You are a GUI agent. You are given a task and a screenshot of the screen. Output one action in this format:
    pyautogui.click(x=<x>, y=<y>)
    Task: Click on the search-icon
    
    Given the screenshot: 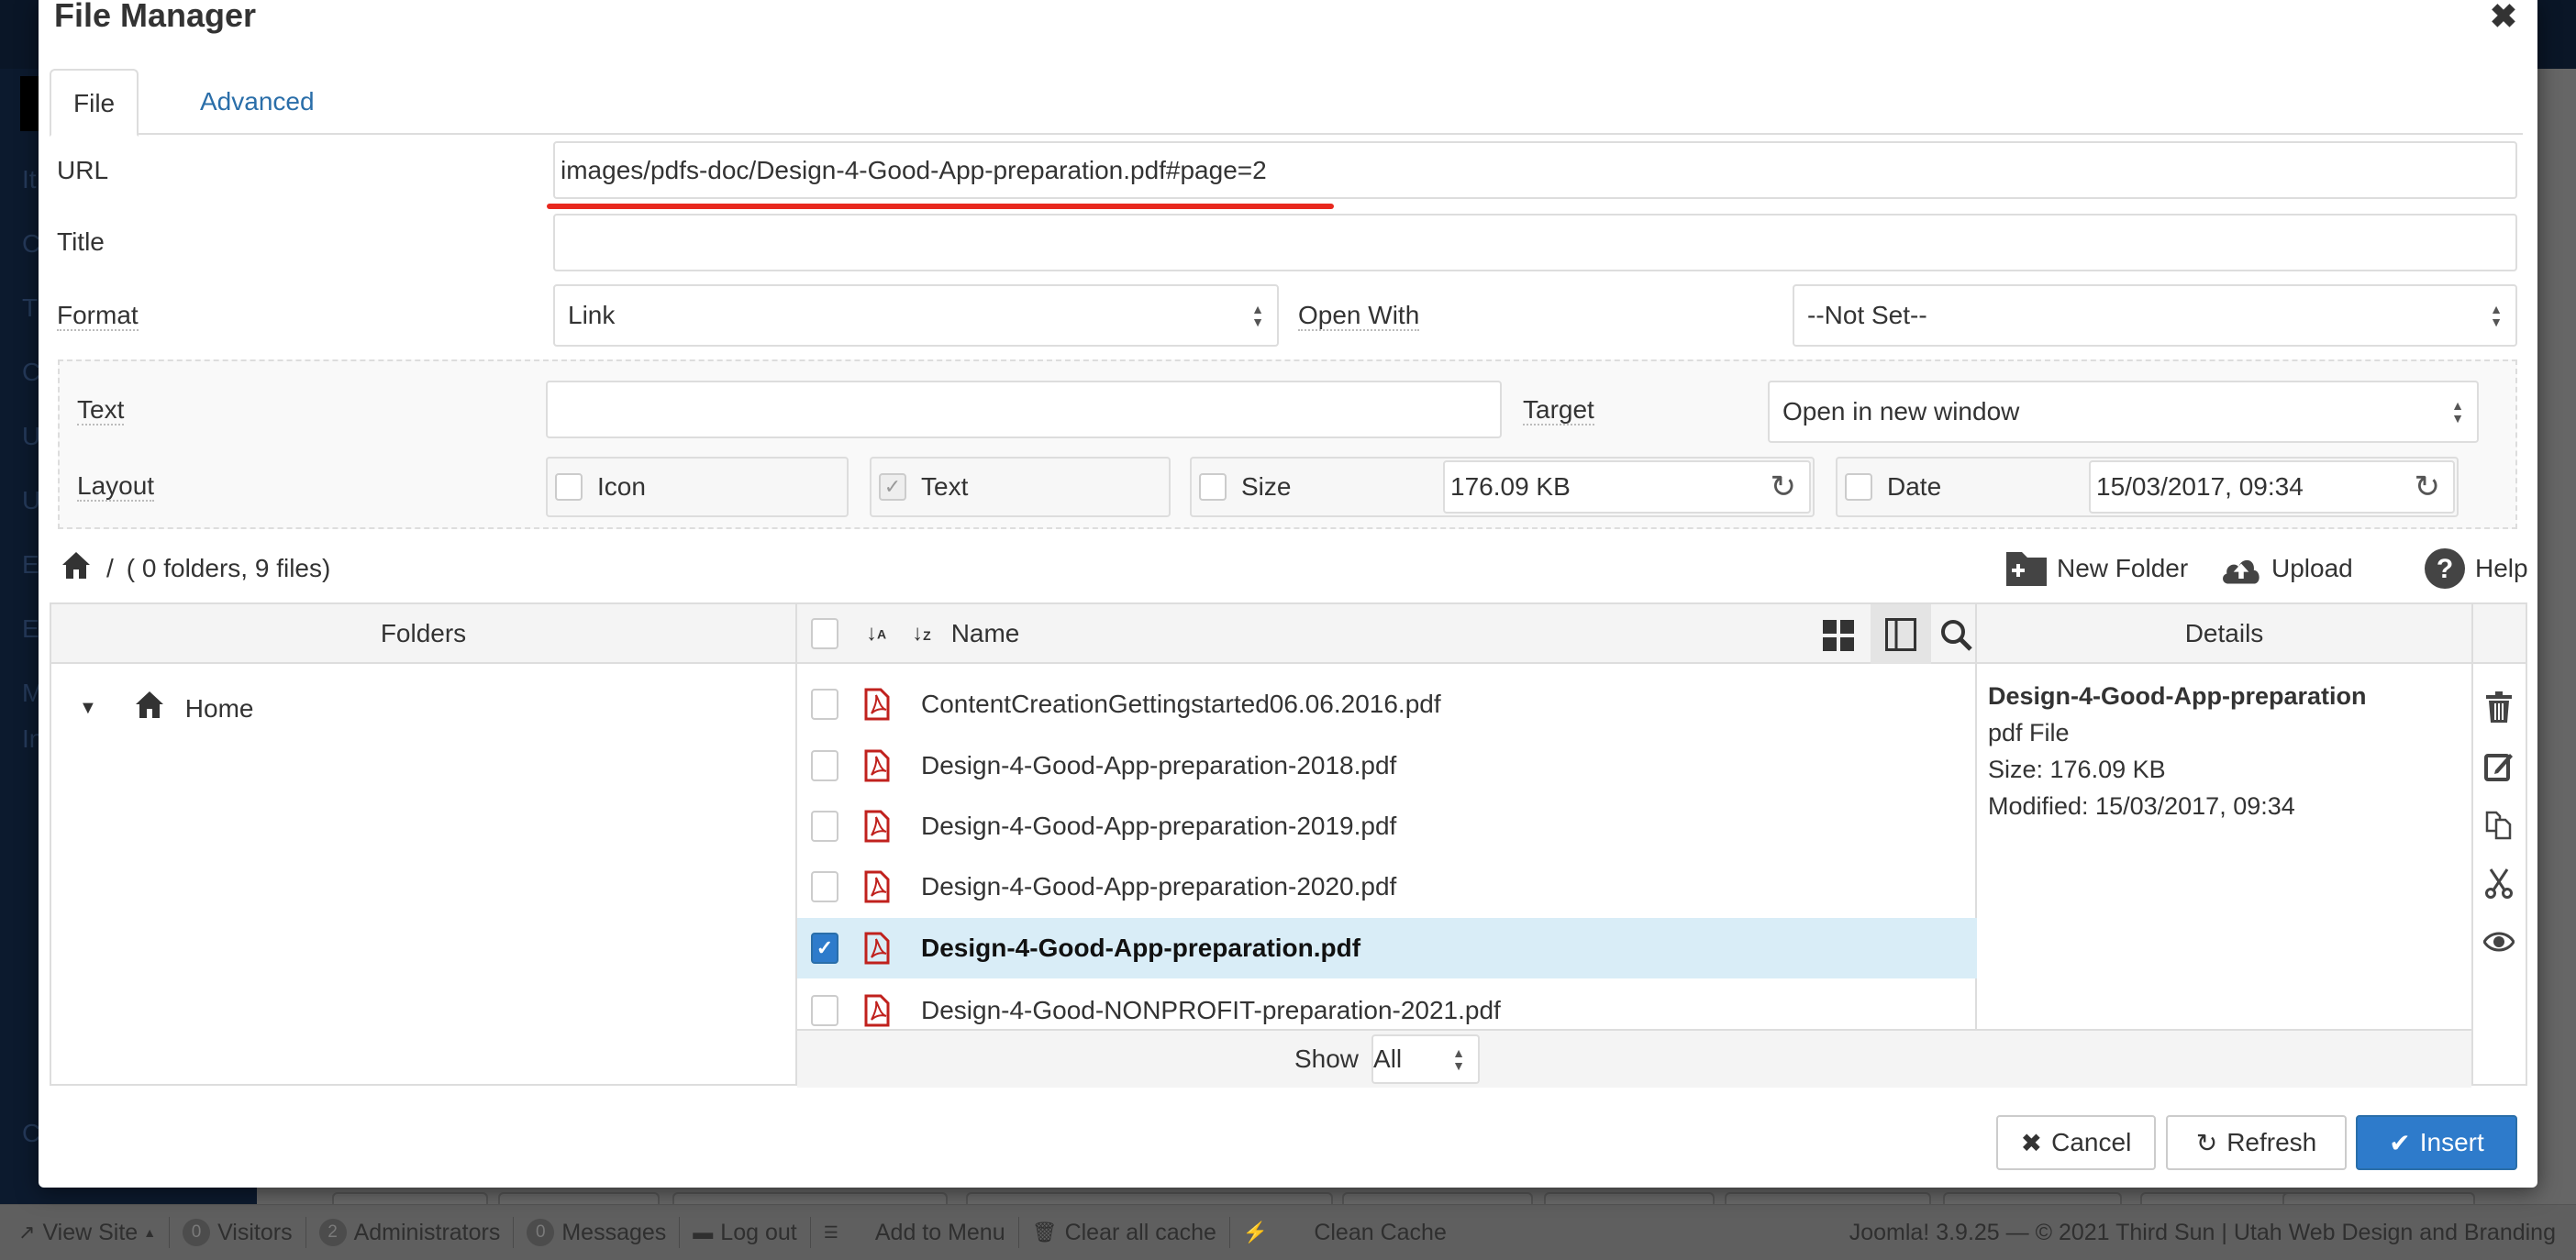 What is the action you would take?
    pyautogui.click(x=1956, y=638)
    